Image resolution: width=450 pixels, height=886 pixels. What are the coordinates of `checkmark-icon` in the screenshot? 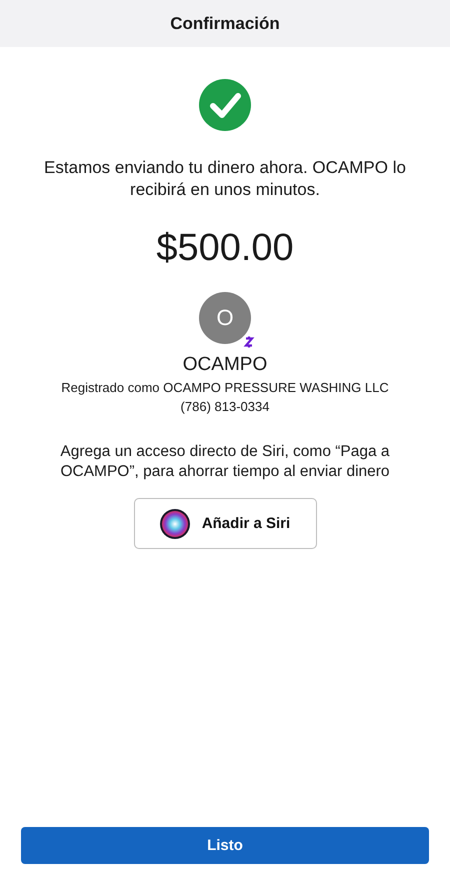 It's located at (225, 105).